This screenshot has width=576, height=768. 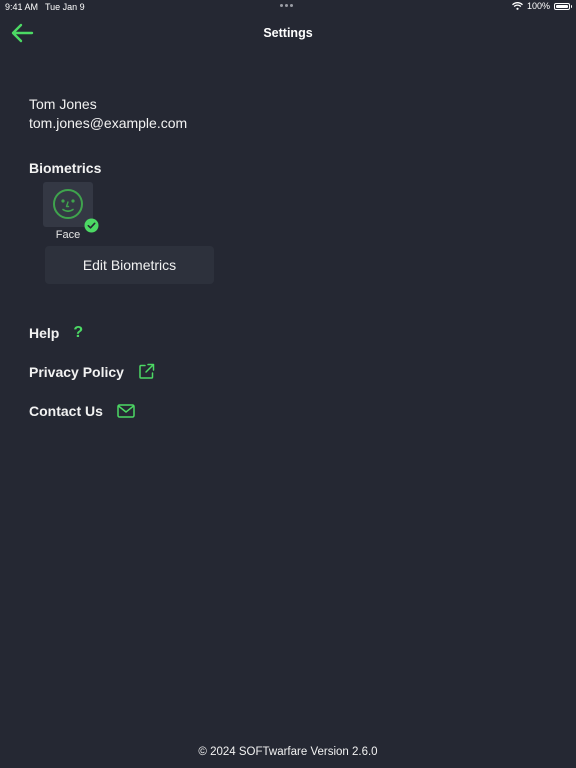 I want to click on status-indicators: 100%, so click(x=542, y=6).